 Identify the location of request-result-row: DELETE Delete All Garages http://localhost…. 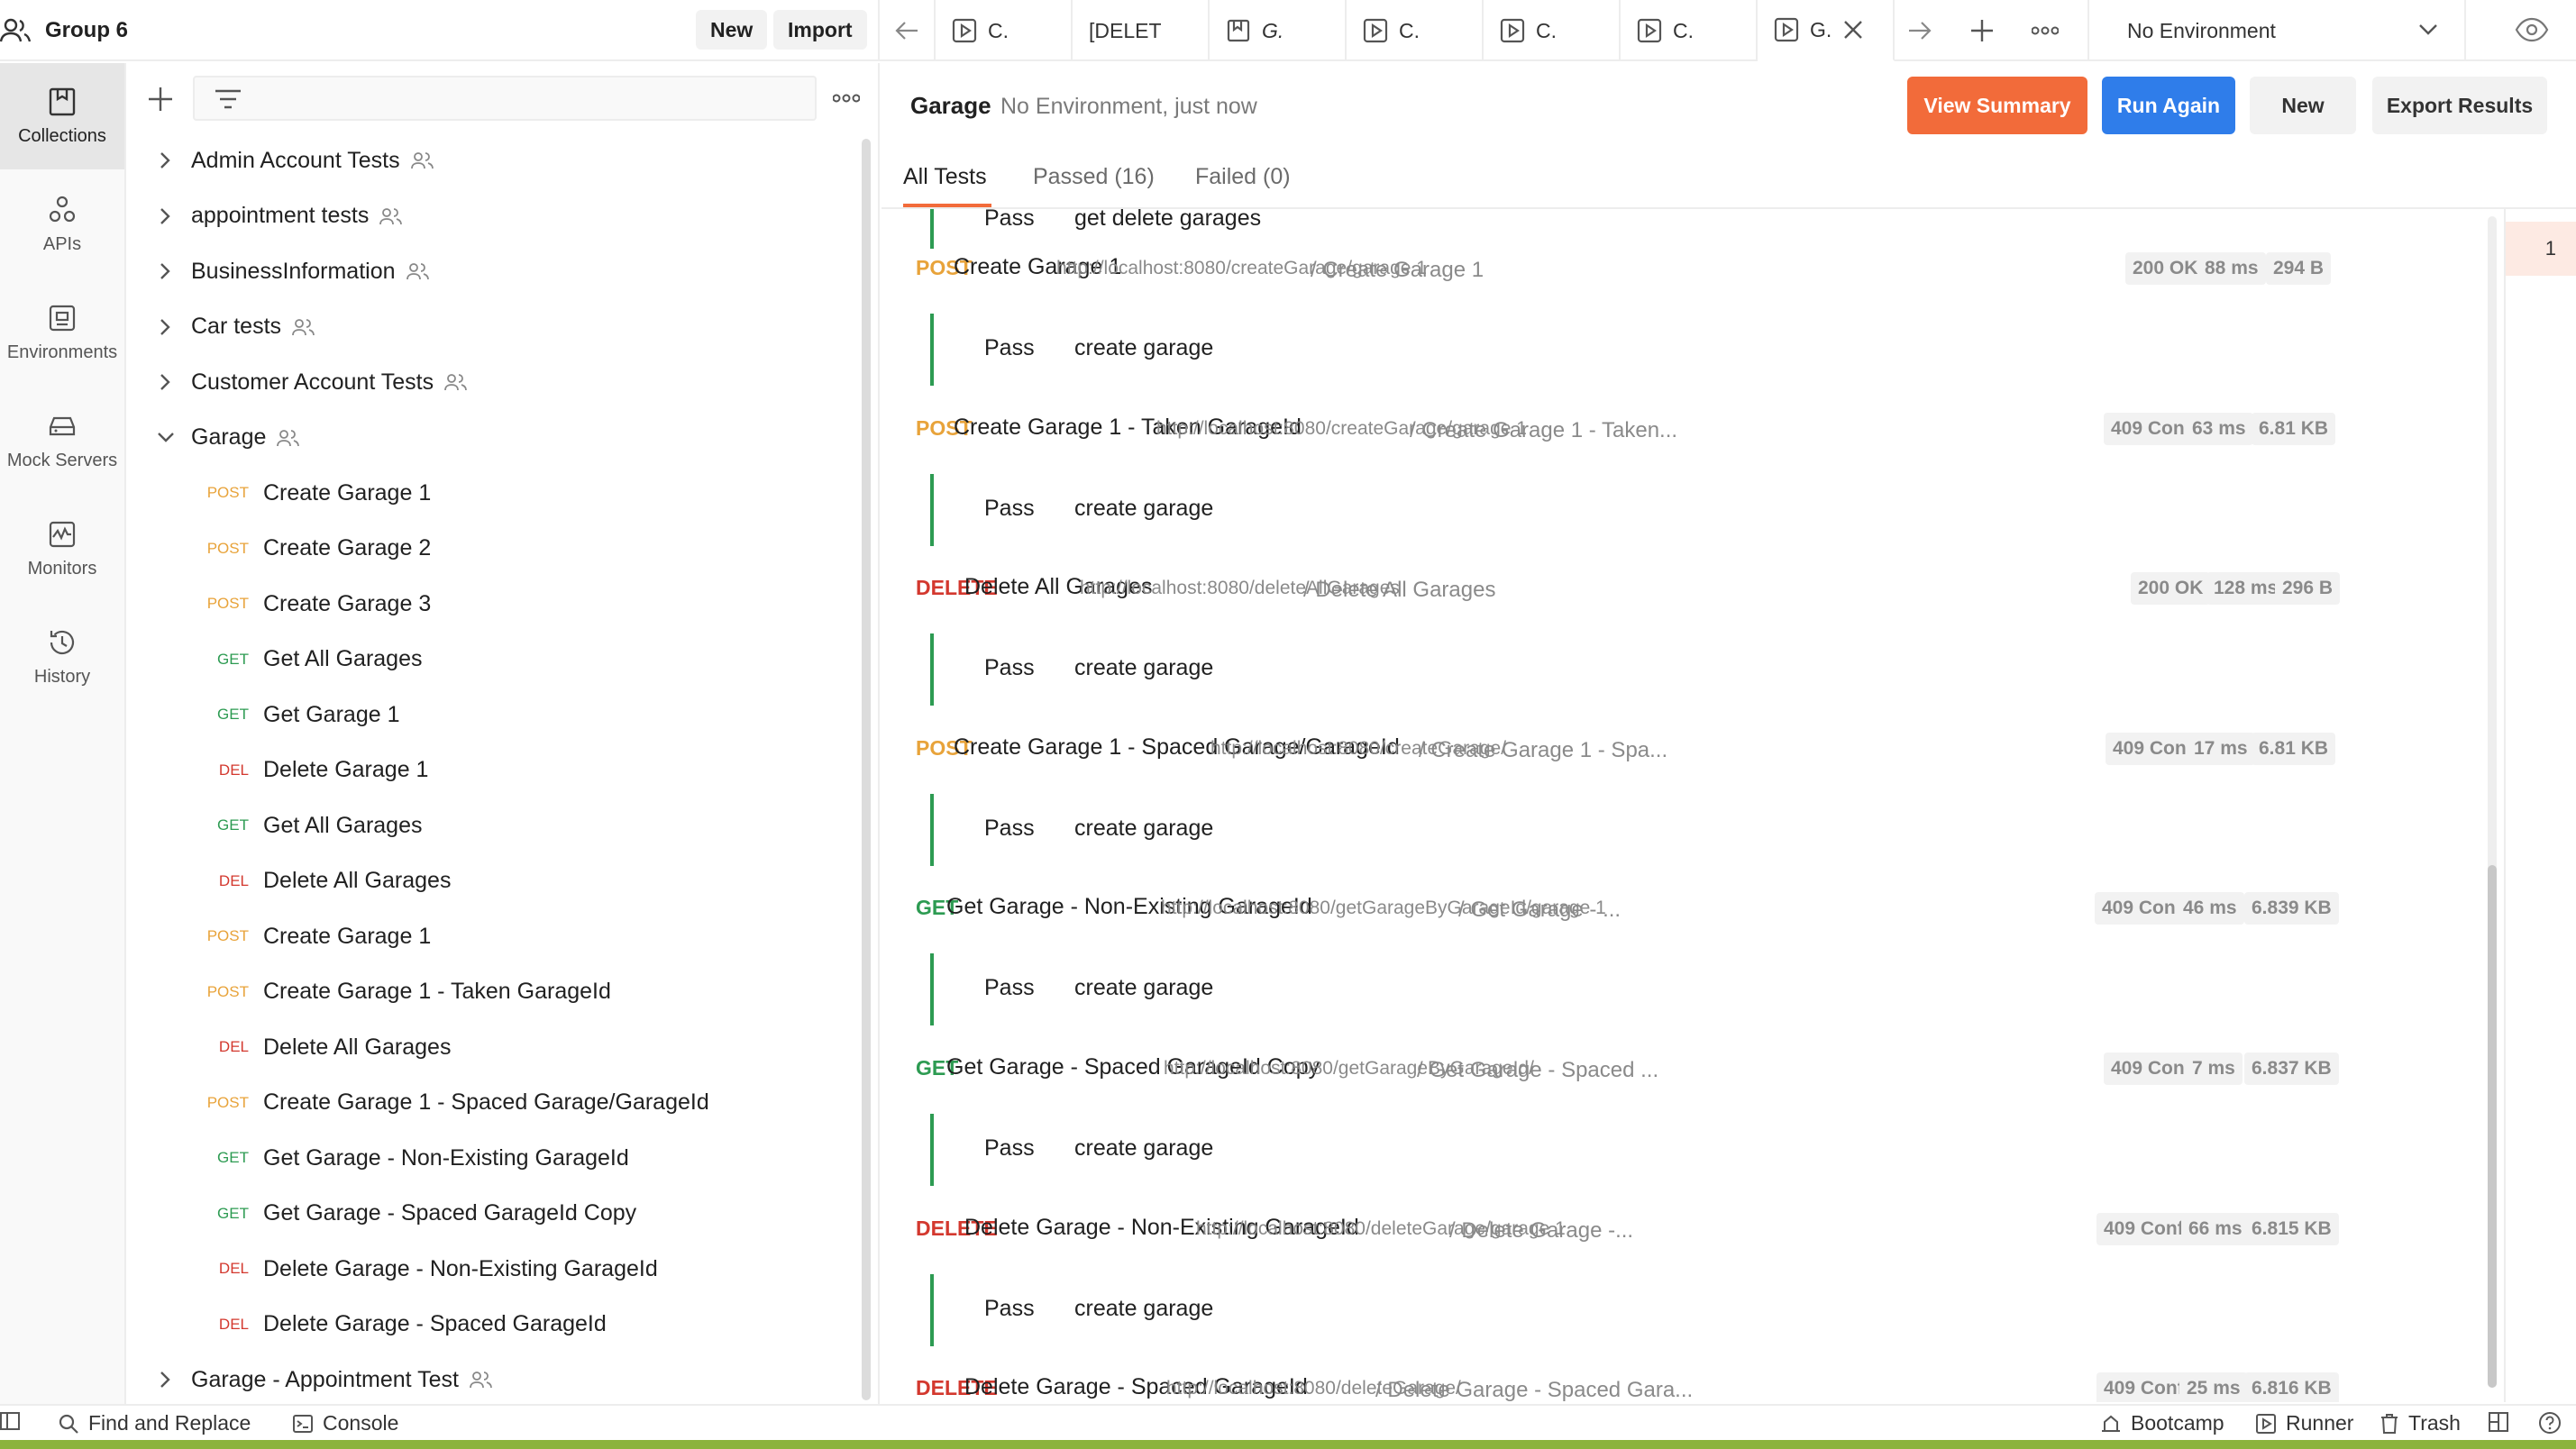
(1700, 592).